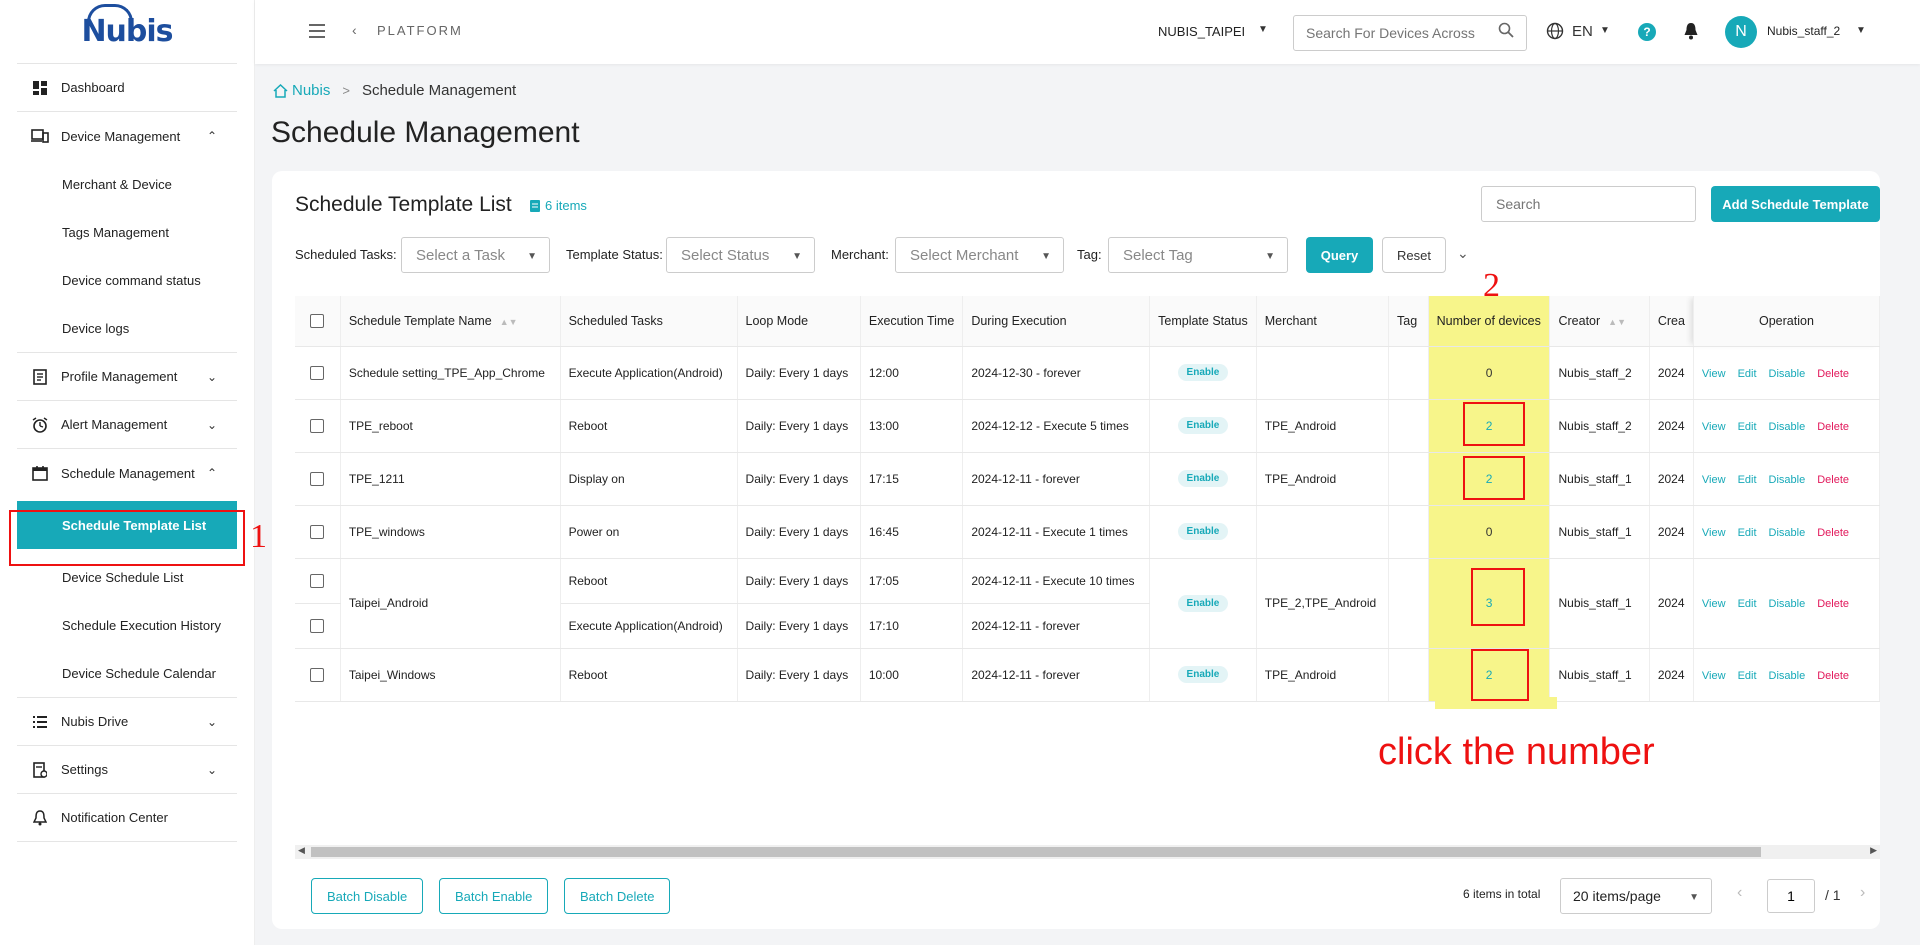  I want to click on batch-delete-button: Batch Delete, so click(617, 896).